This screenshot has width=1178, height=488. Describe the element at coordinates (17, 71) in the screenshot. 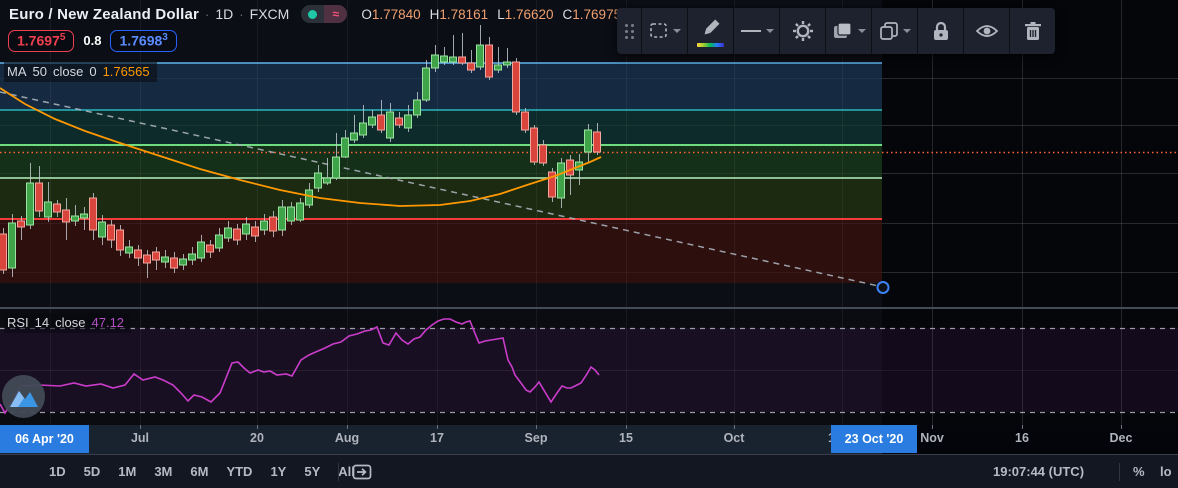

I see `ma-name: MA` at that location.